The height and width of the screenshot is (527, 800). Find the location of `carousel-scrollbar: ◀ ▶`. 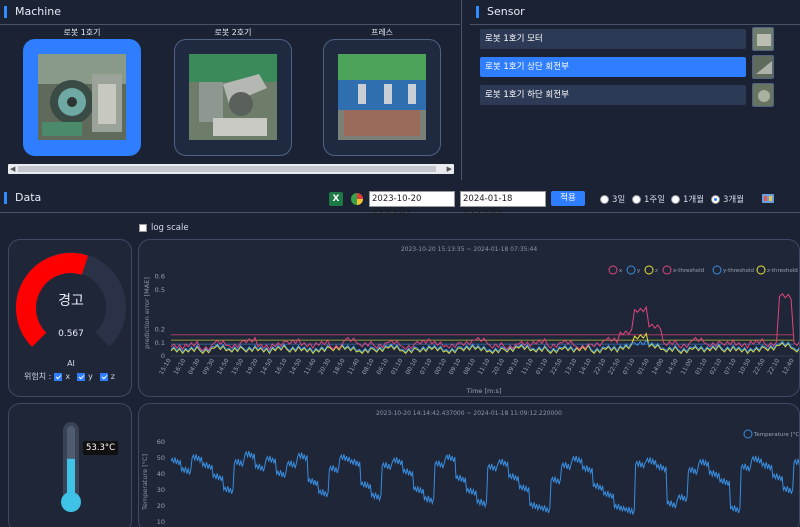

carousel-scrollbar: ◀ ▶ is located at coordinates (231, 169).